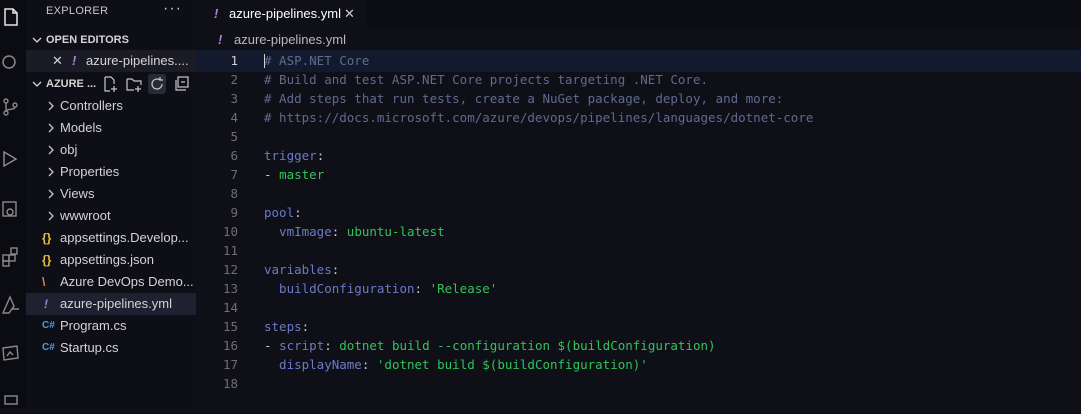 This screenshot has width=1081, height=414. I want to click on tree-folder: Controllers, so click(111, 106).